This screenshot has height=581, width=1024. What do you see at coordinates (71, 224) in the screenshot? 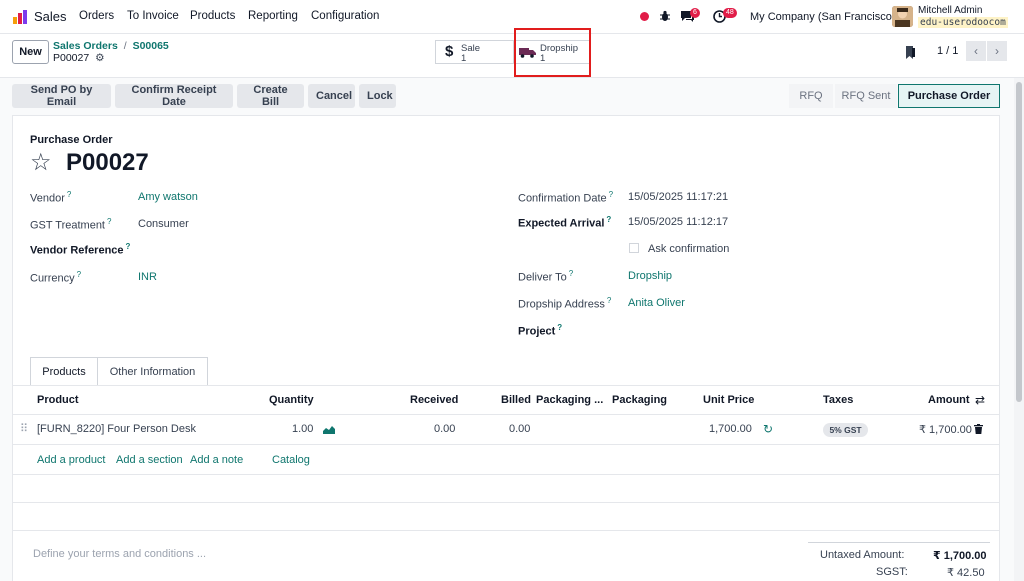
I see `gst-treatment-label: GST Treatment?` at bounding box center [71, 224].